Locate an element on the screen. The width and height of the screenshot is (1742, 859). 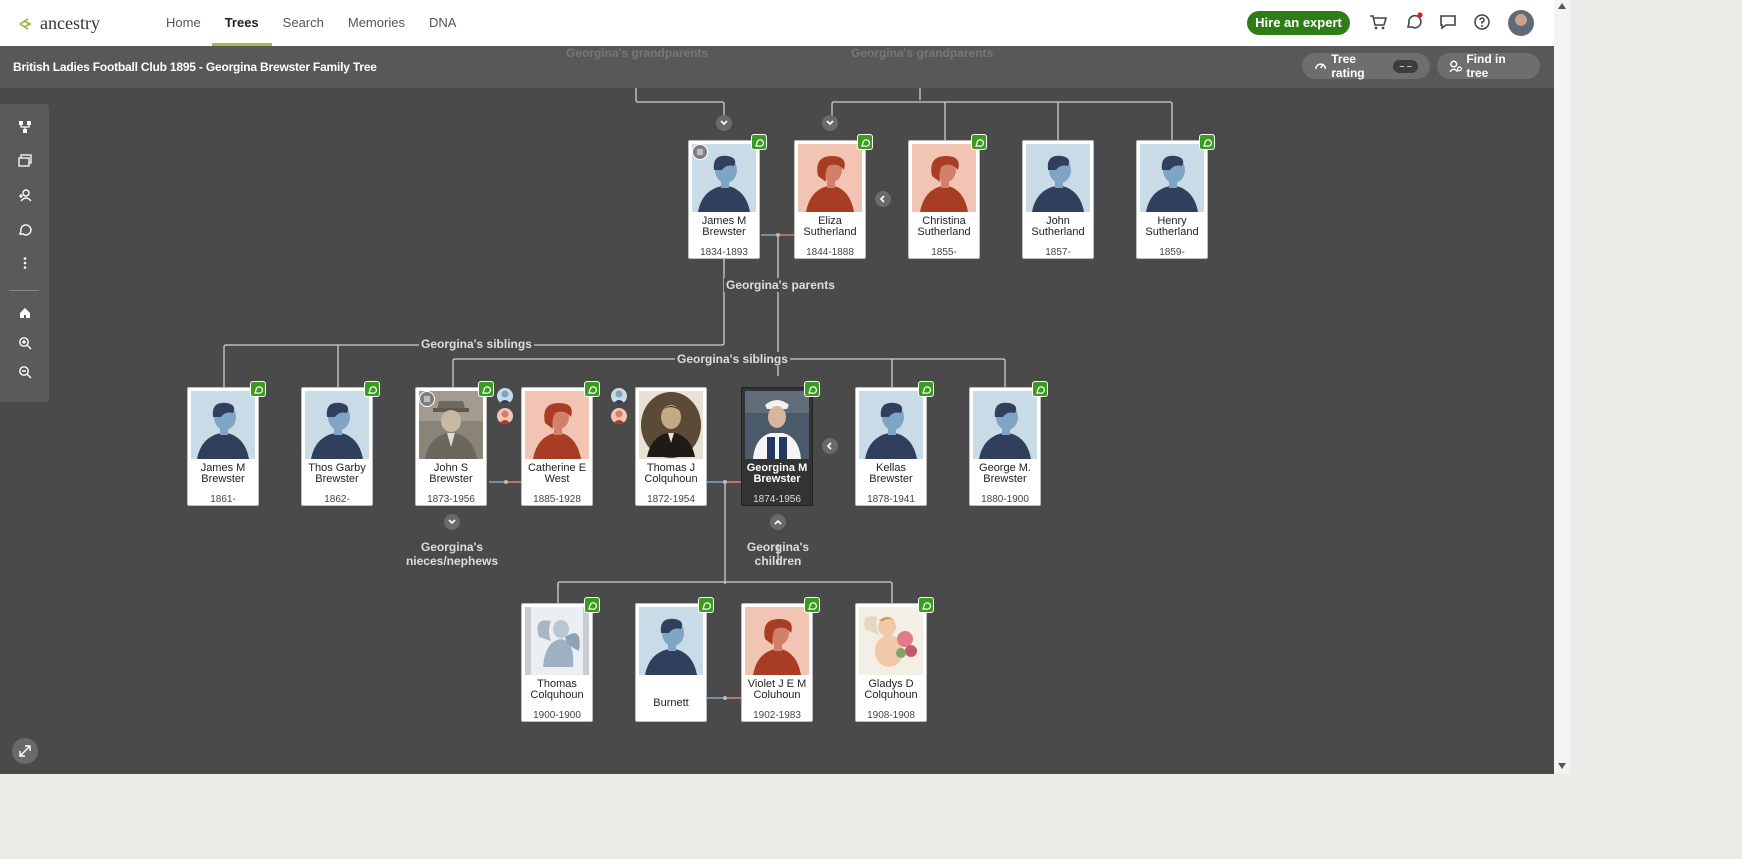
hints-tool-icon is located at coordinates (25, 230).